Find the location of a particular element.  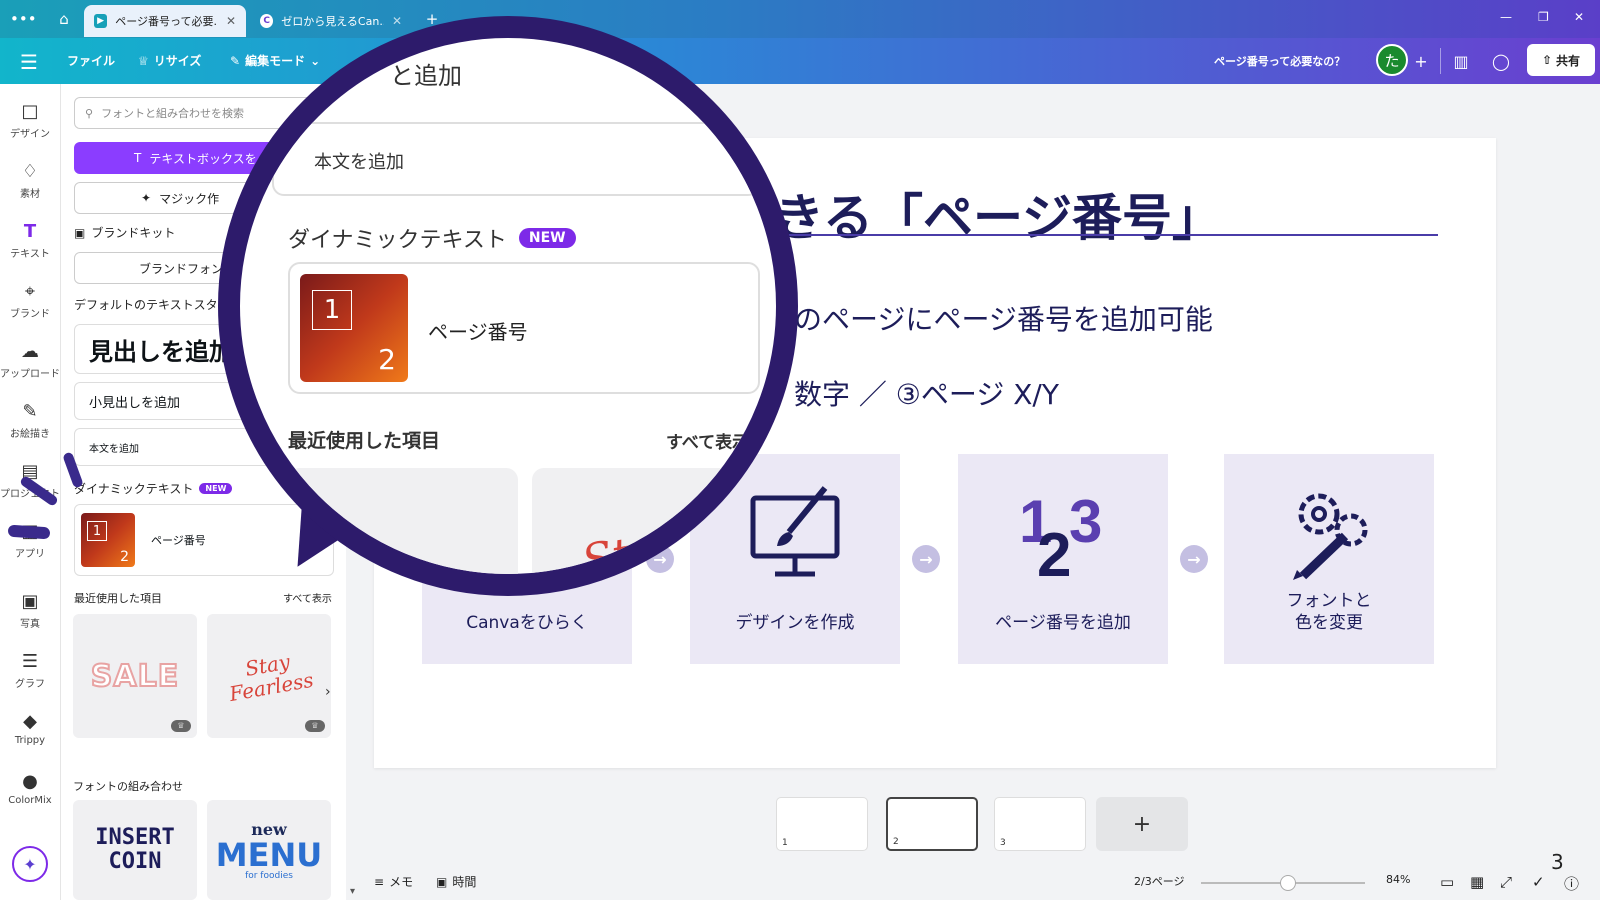

rail-label: 素材 is located at coordinates (30, 194).